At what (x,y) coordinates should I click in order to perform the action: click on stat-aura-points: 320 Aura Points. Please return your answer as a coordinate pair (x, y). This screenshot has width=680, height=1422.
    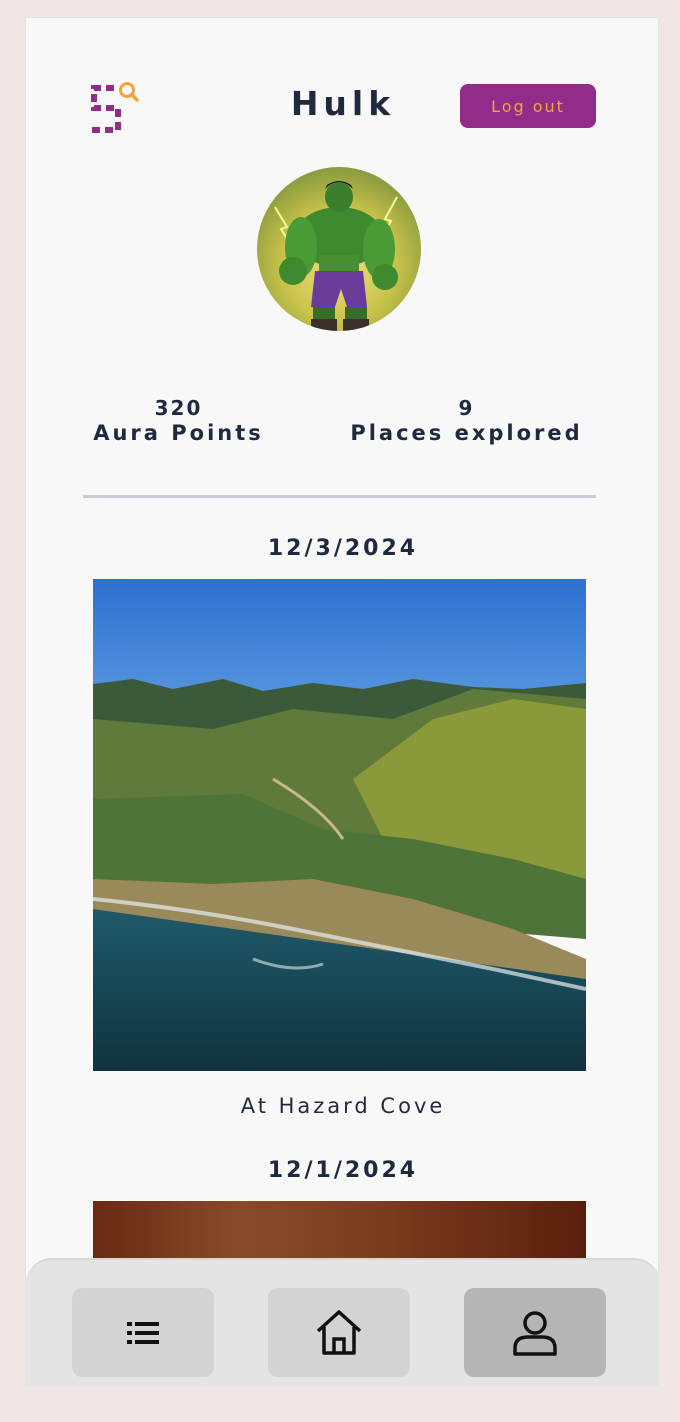
    Looking at the image, I should click on (178, 421).